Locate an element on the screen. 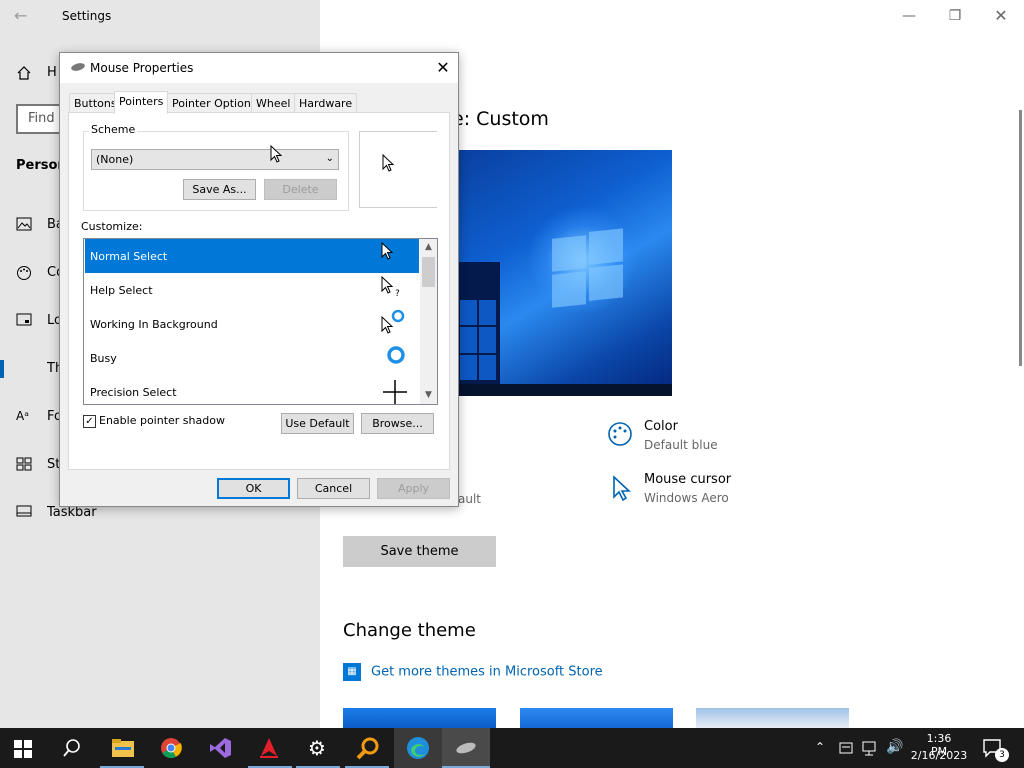 The image size is (1024, 768). list-item: Working In Background is located at coordinates (252, 324).